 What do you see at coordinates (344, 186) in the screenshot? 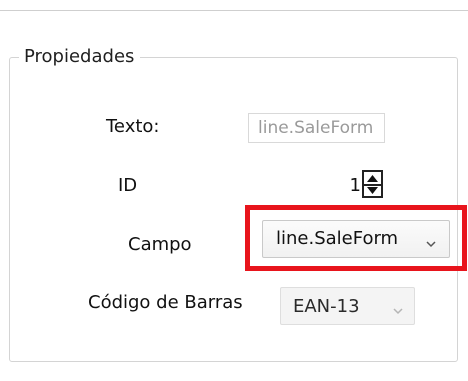
I see `id-stepper-value: 1` at bounding box center [344, 186].